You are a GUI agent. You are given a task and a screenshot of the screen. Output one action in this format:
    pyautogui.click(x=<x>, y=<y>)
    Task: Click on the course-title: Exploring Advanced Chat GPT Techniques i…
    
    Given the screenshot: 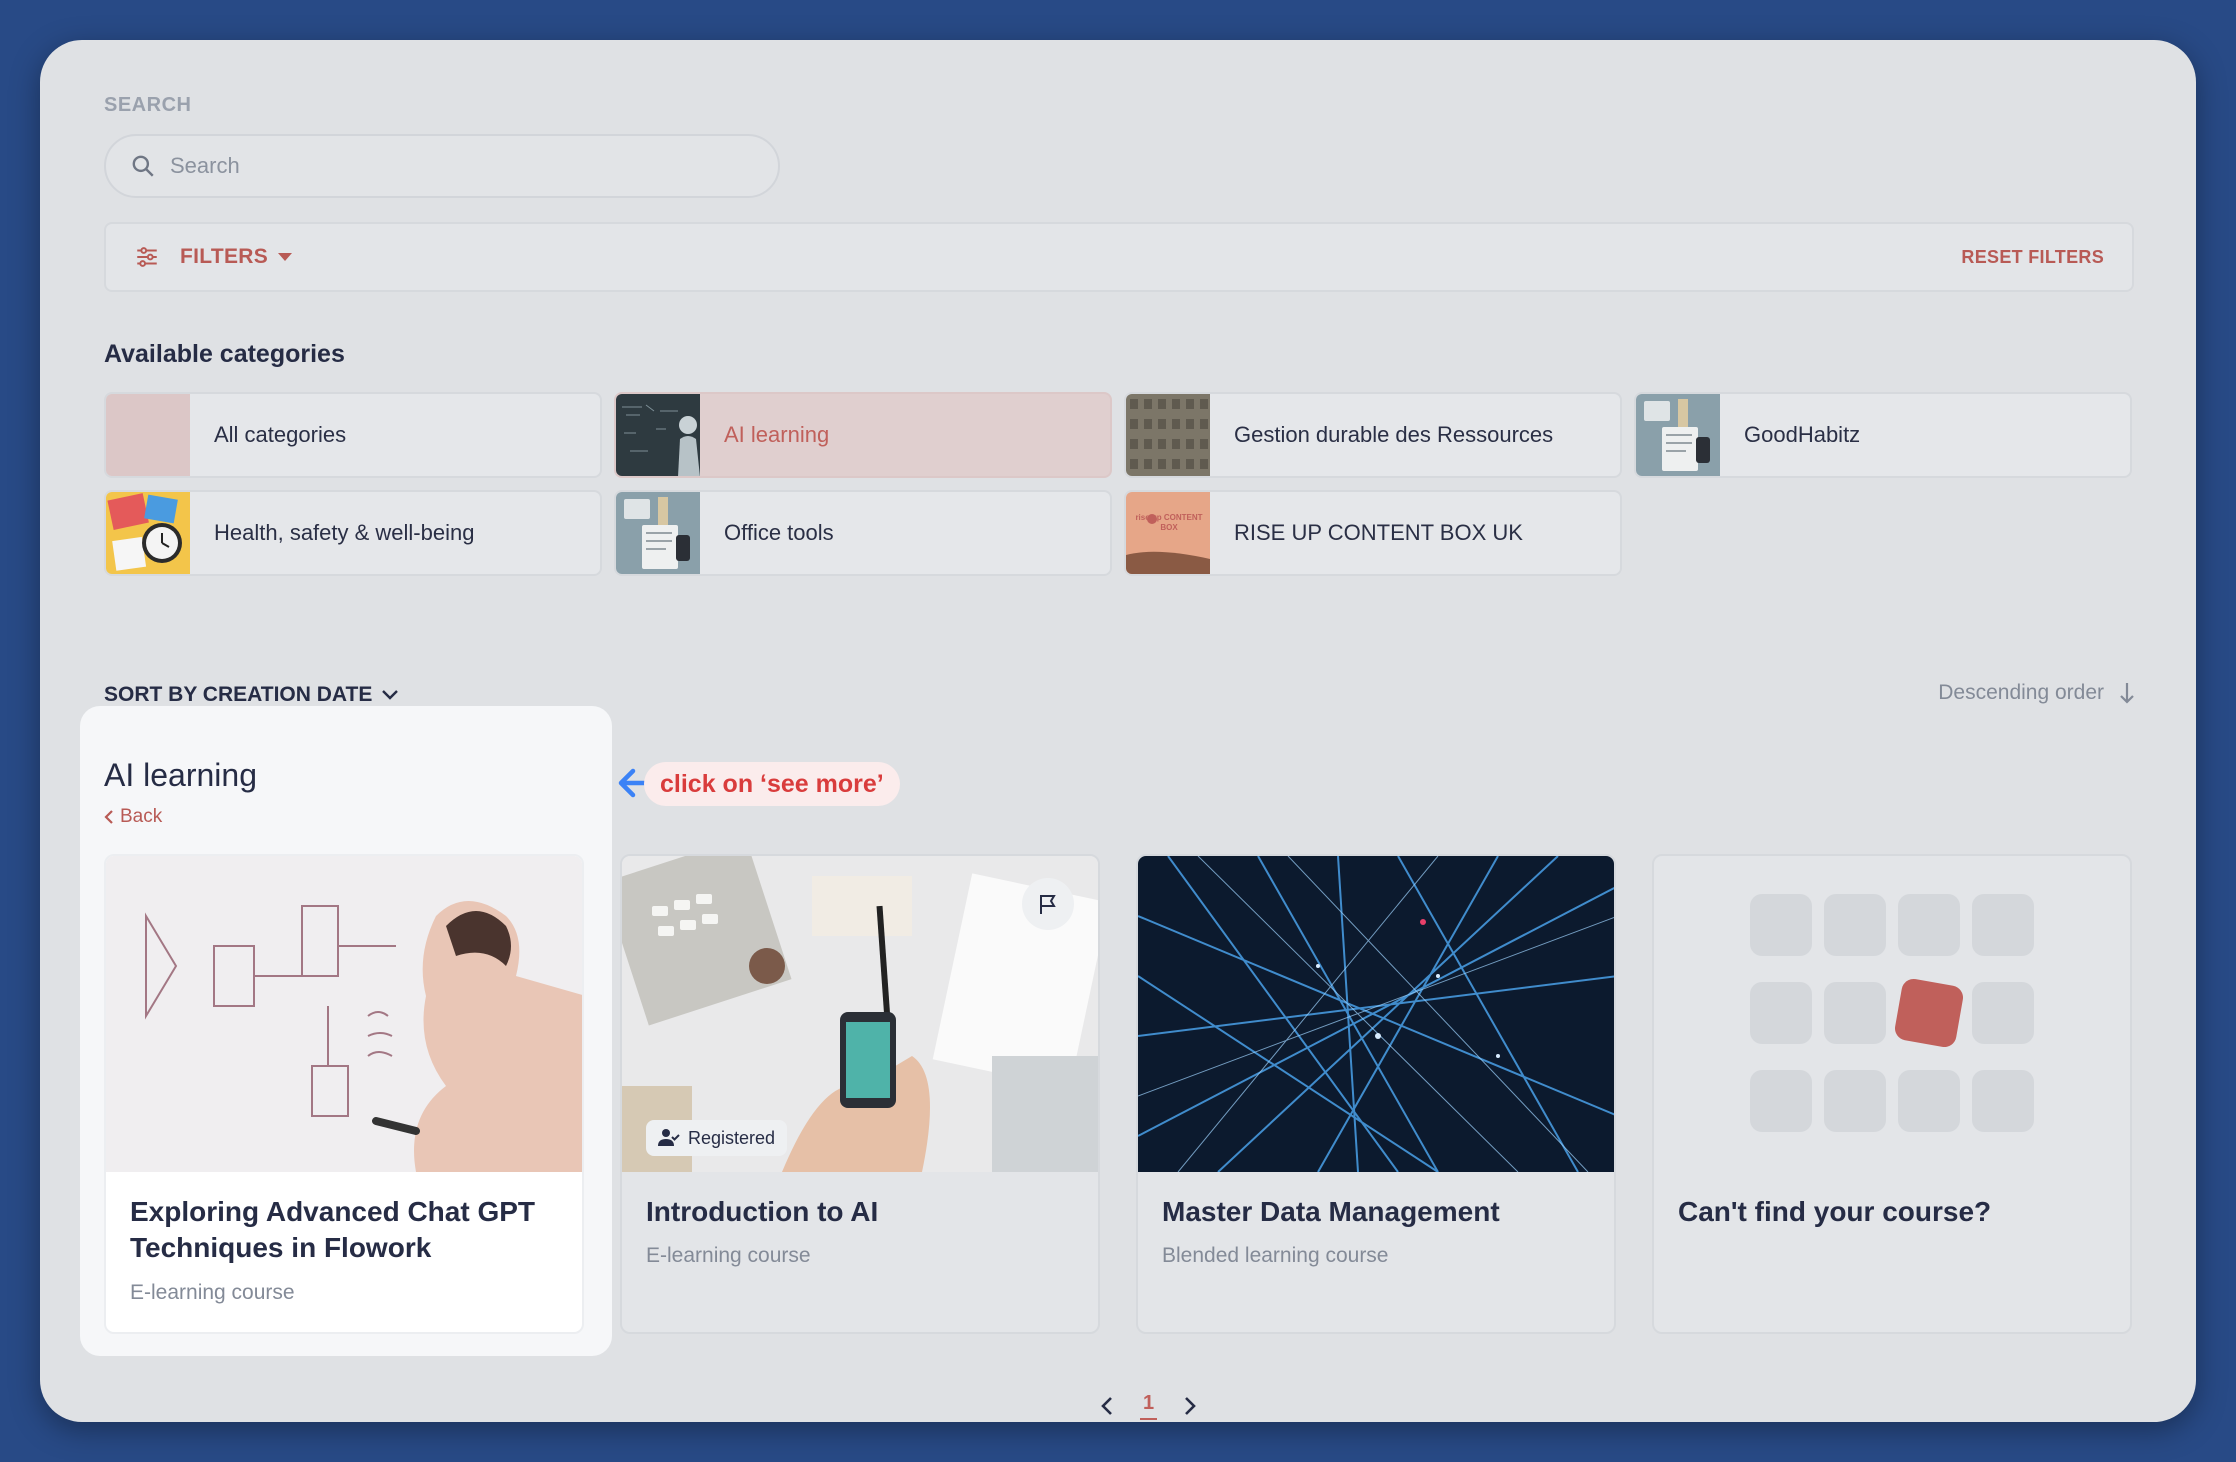 What is the action you would take?
    pyautogui.click(x=333, y=1229)
    